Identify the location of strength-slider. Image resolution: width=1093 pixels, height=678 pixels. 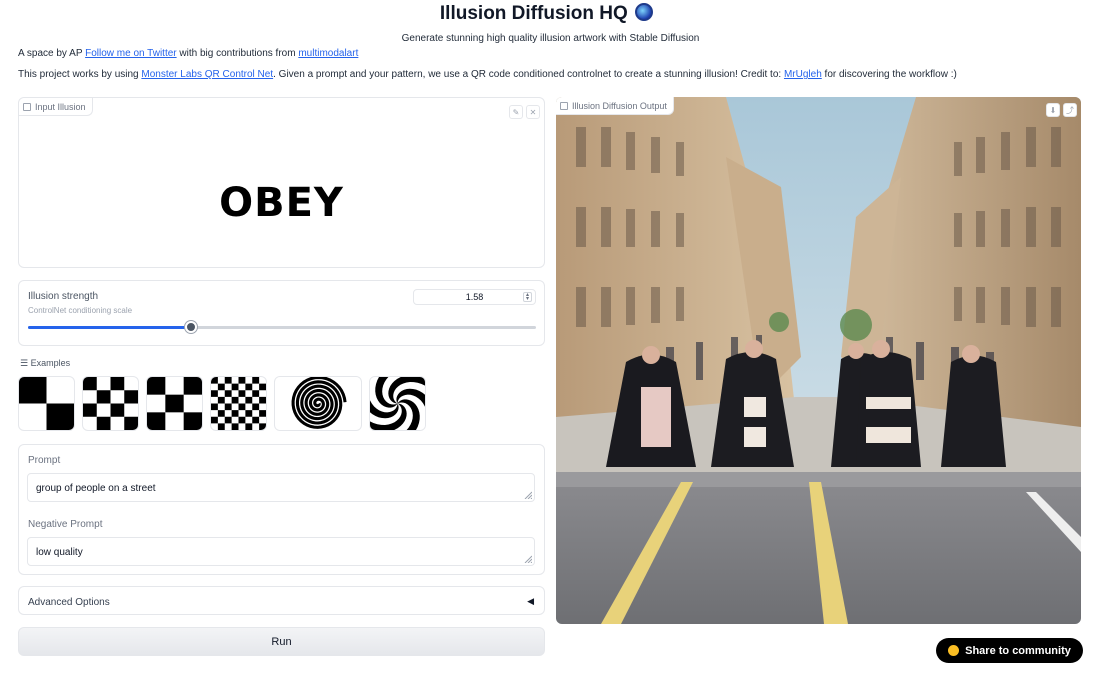
(282, 327).